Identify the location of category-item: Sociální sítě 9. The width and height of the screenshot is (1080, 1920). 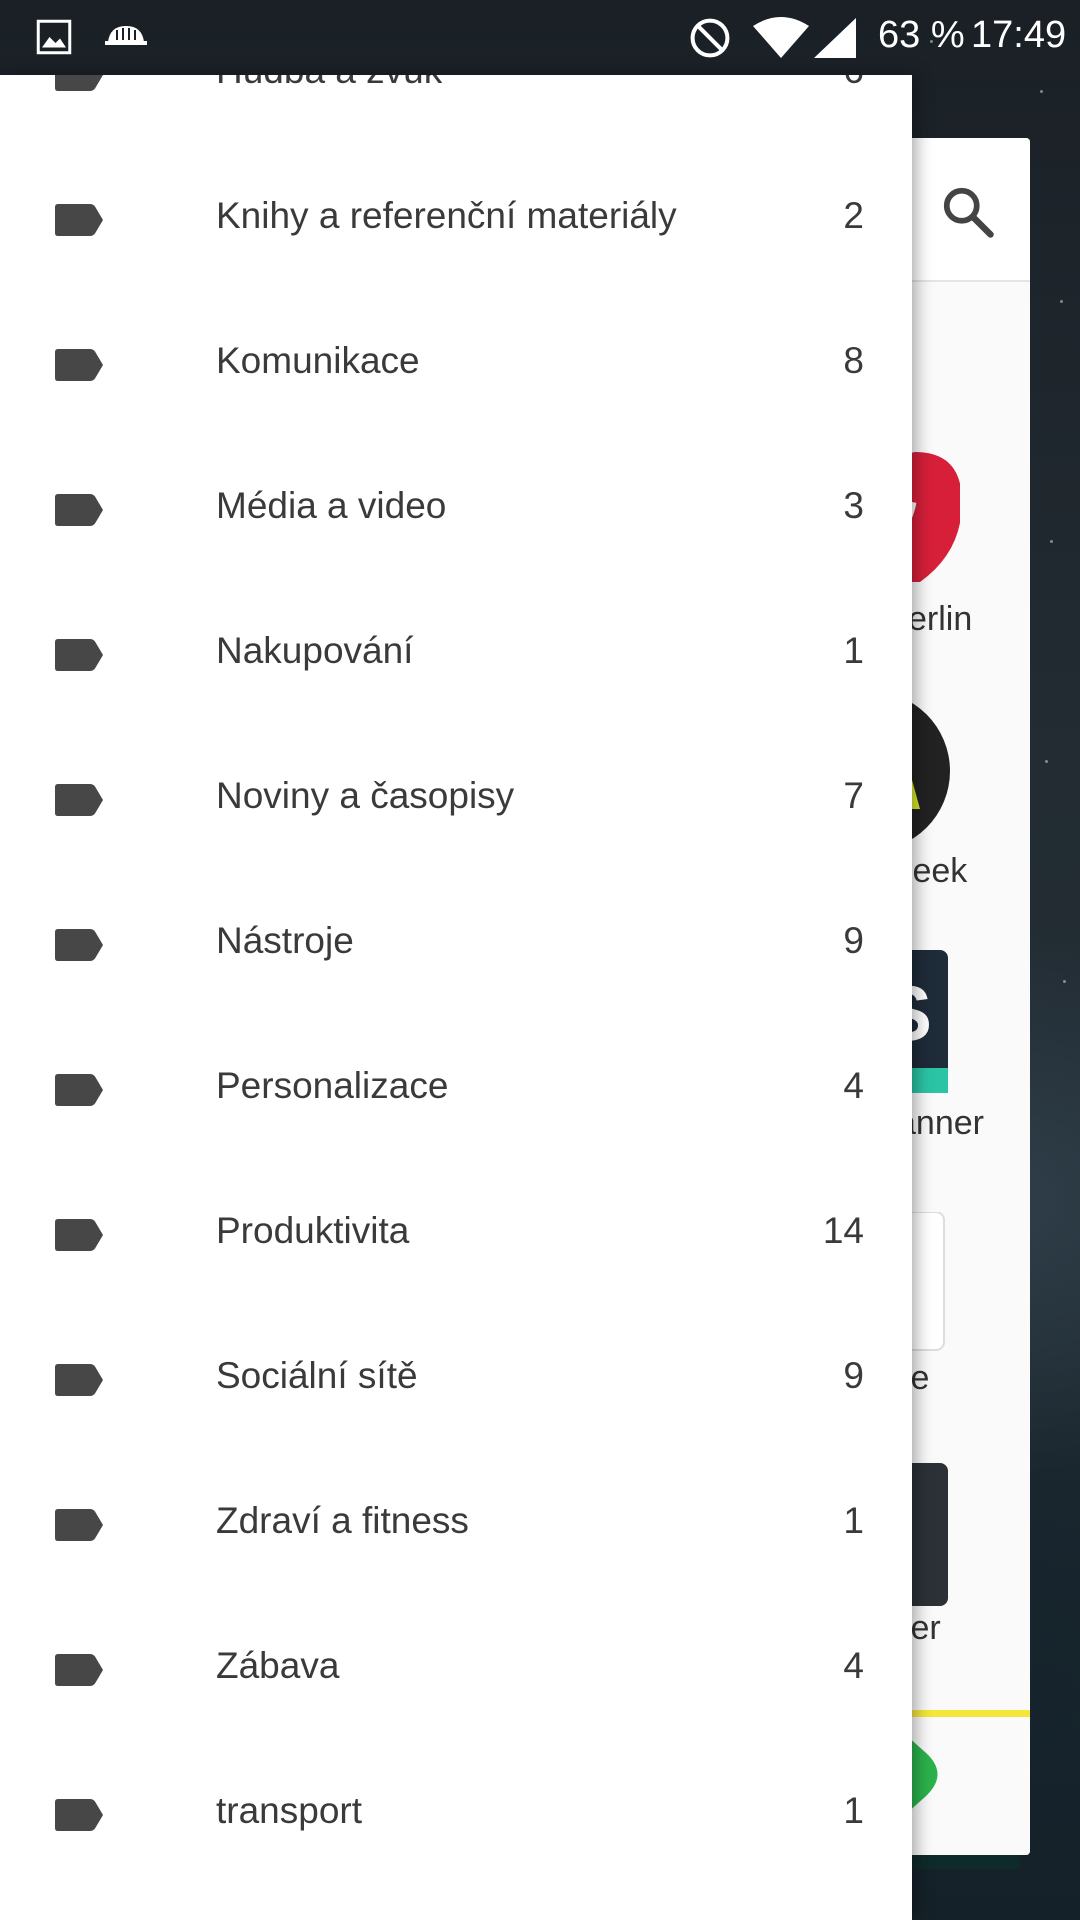
(456, 1379).